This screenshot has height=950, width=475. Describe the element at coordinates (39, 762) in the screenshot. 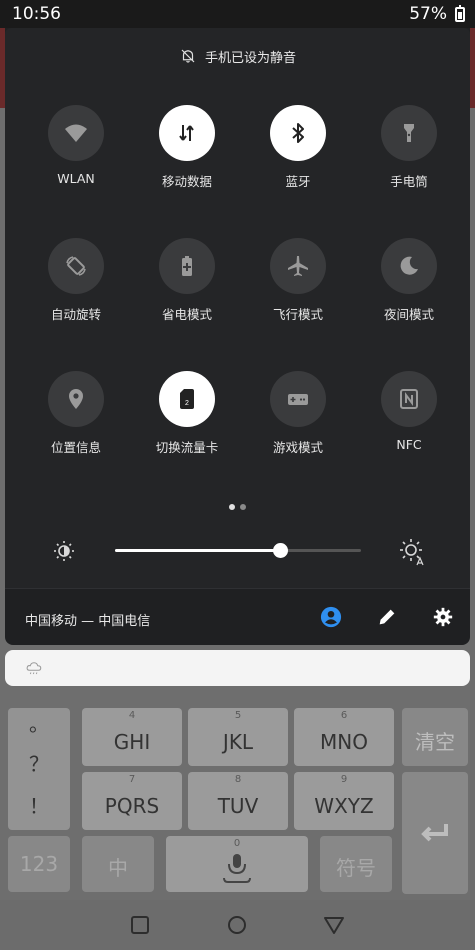

I see `key-question: ？` at that location.